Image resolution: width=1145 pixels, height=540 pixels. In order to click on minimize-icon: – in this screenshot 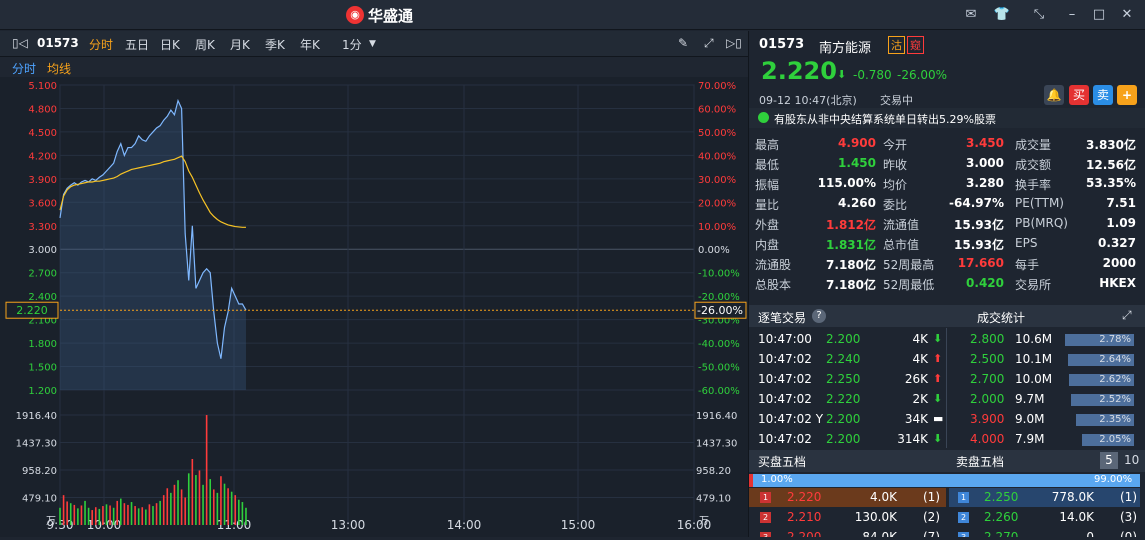, I will do `click(1072, 15)`.